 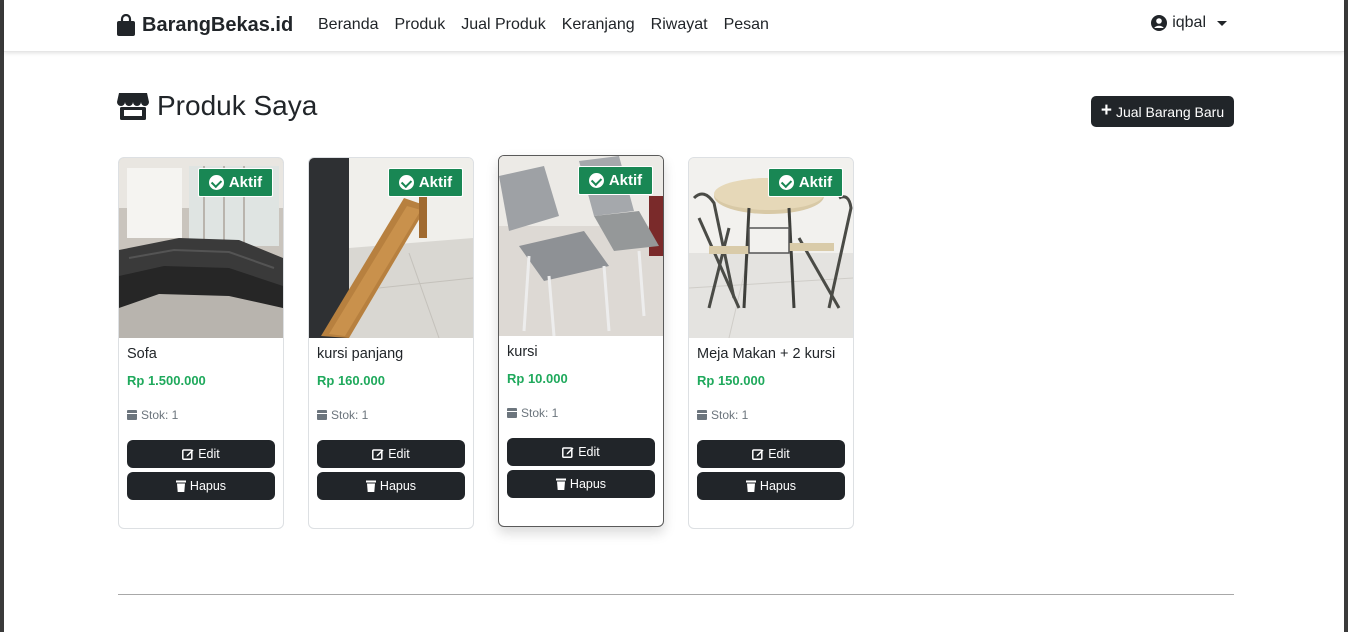 What do you see at coordinates (1170, 111) in the screenshot?
I see `add-product-label: Jual Barang Baru` at bounding box center [1170, 111].